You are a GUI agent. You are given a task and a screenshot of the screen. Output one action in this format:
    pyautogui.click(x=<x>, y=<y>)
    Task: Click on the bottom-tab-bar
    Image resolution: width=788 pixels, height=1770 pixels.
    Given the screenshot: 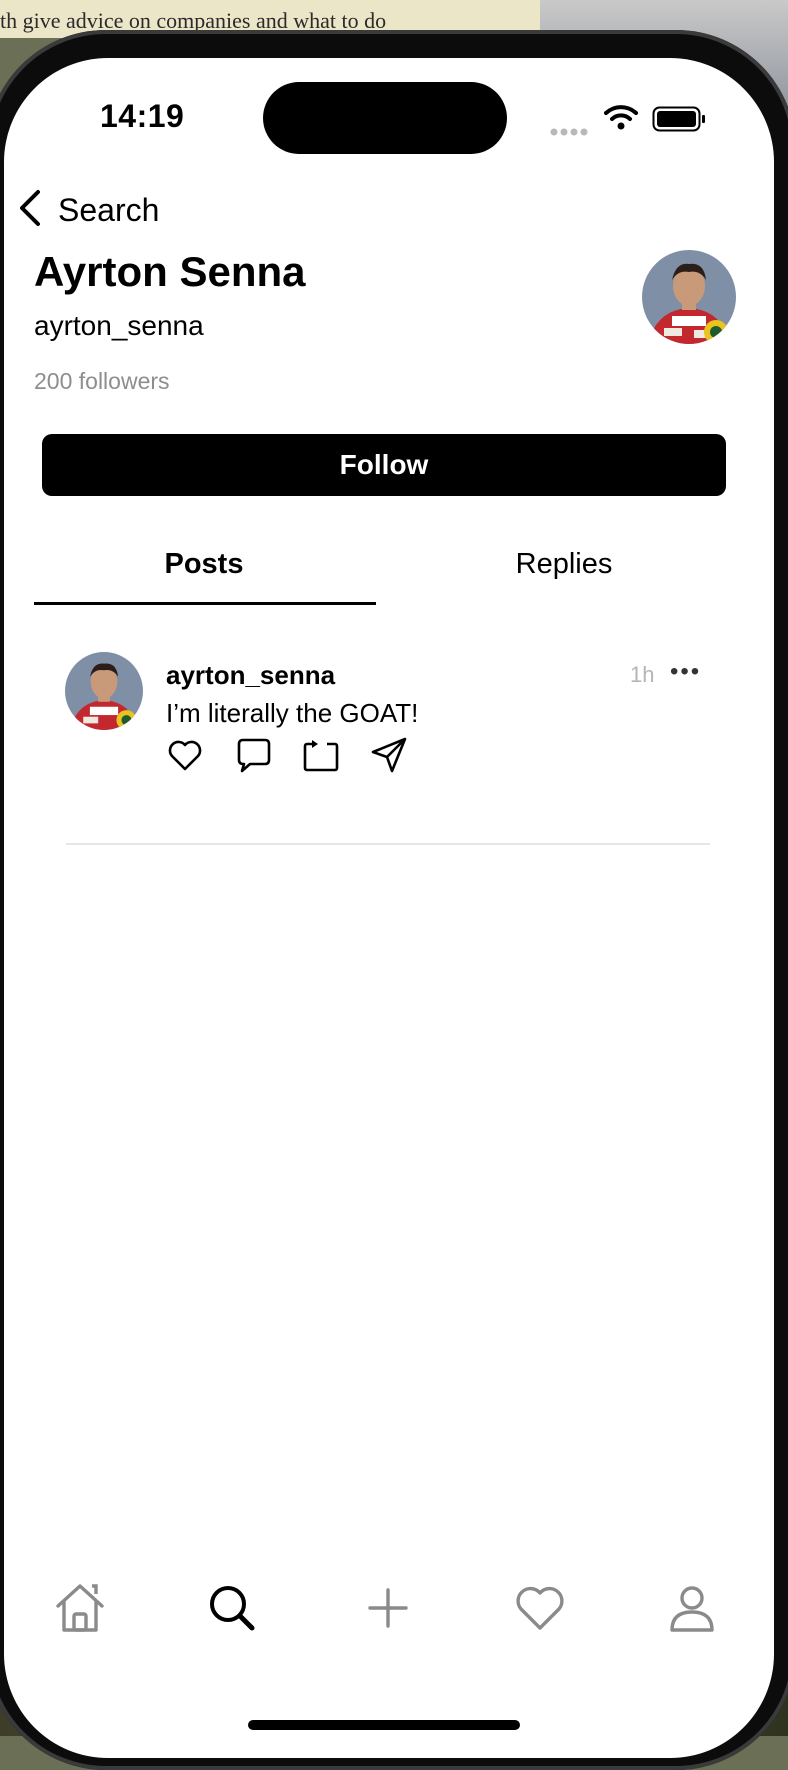 What is the action you would take?
    pyautogui.click(x=389, y=1613)
    